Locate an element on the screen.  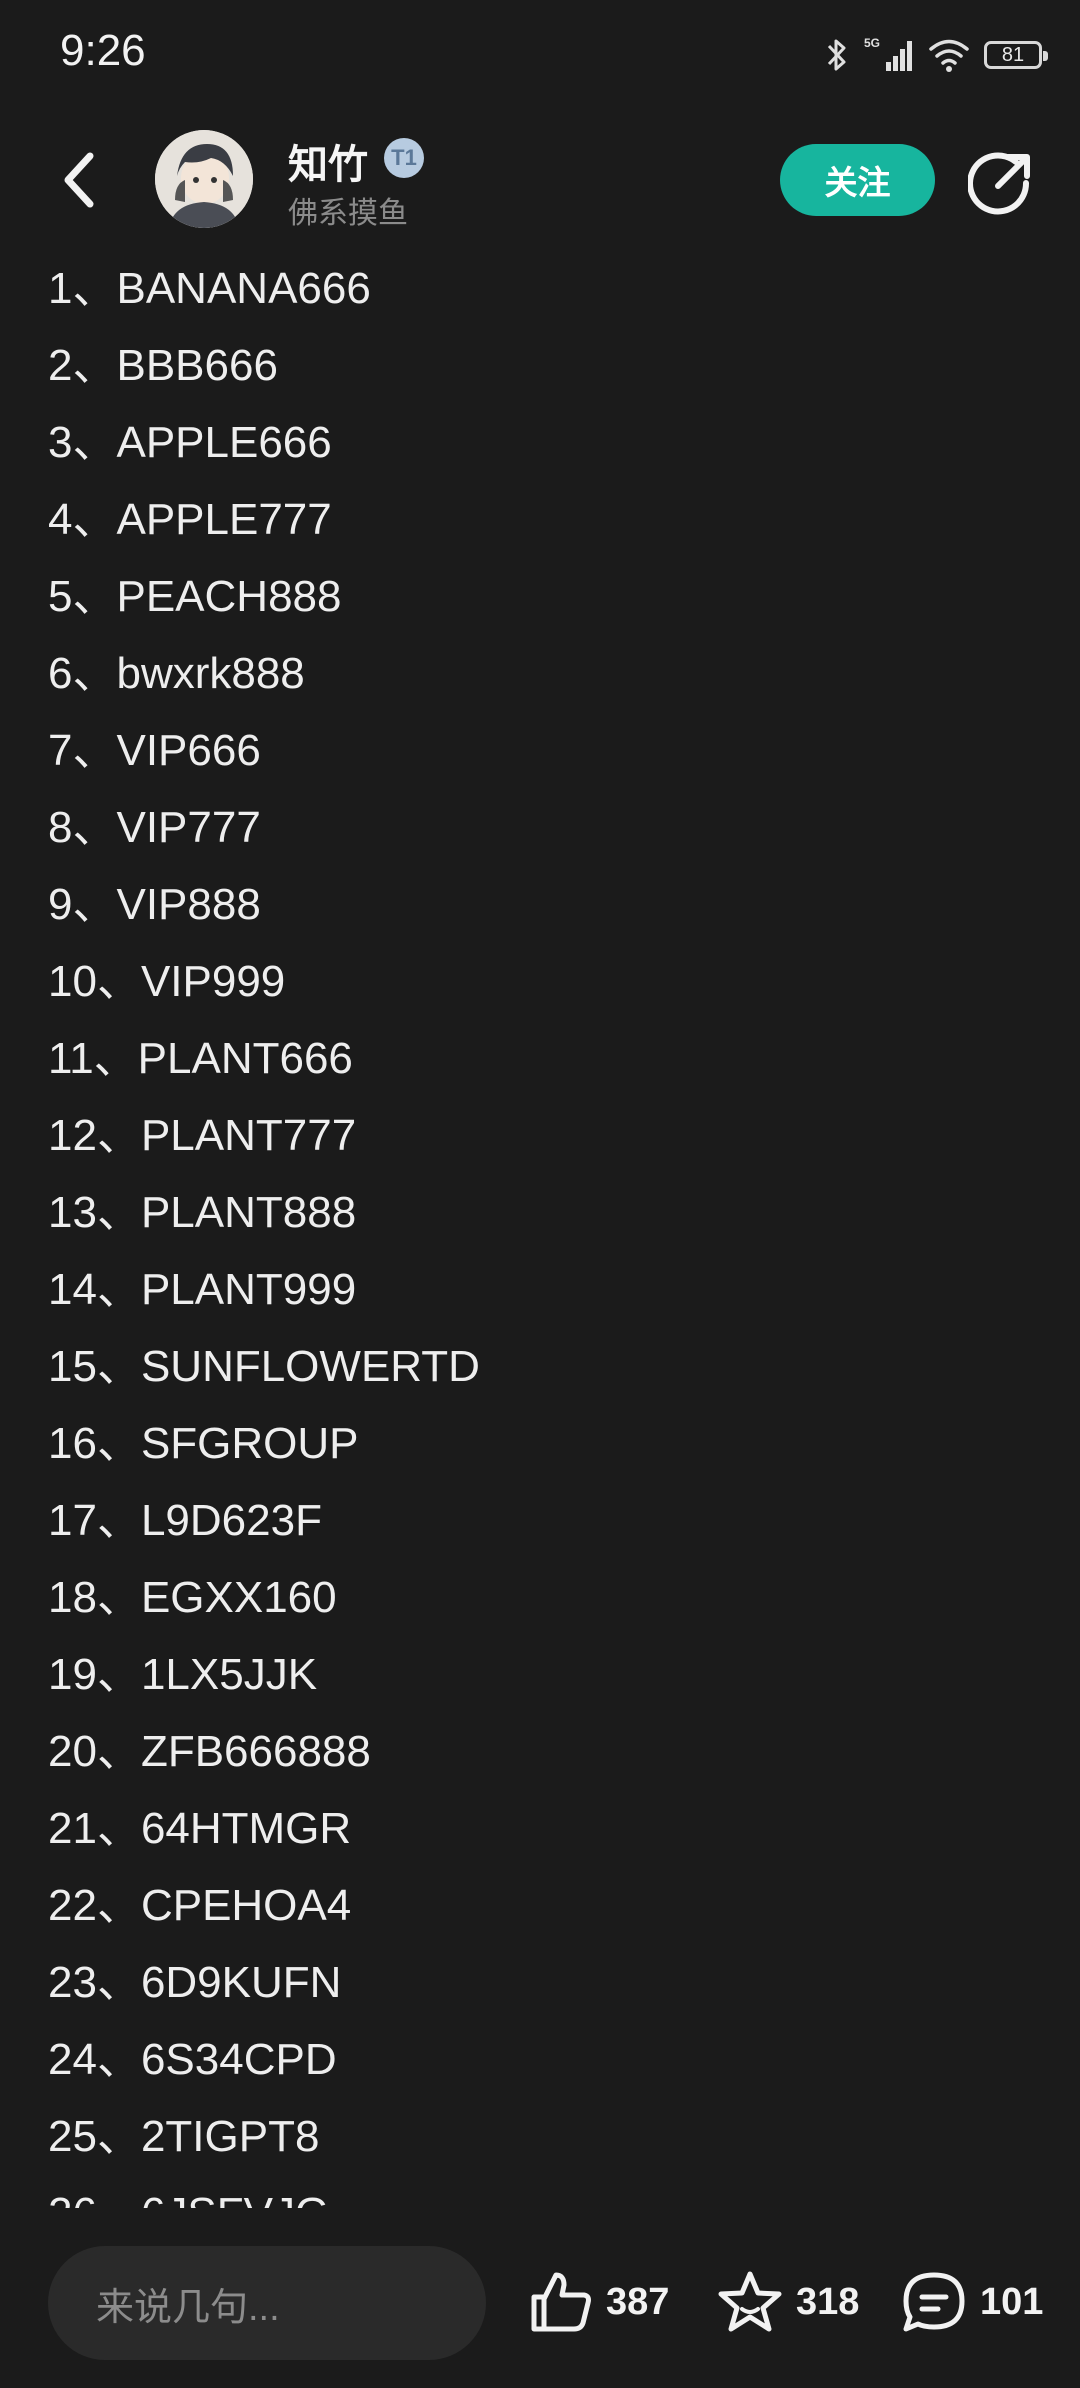
list-item: 5、PEACH888 is located at coordinates (195, 596).